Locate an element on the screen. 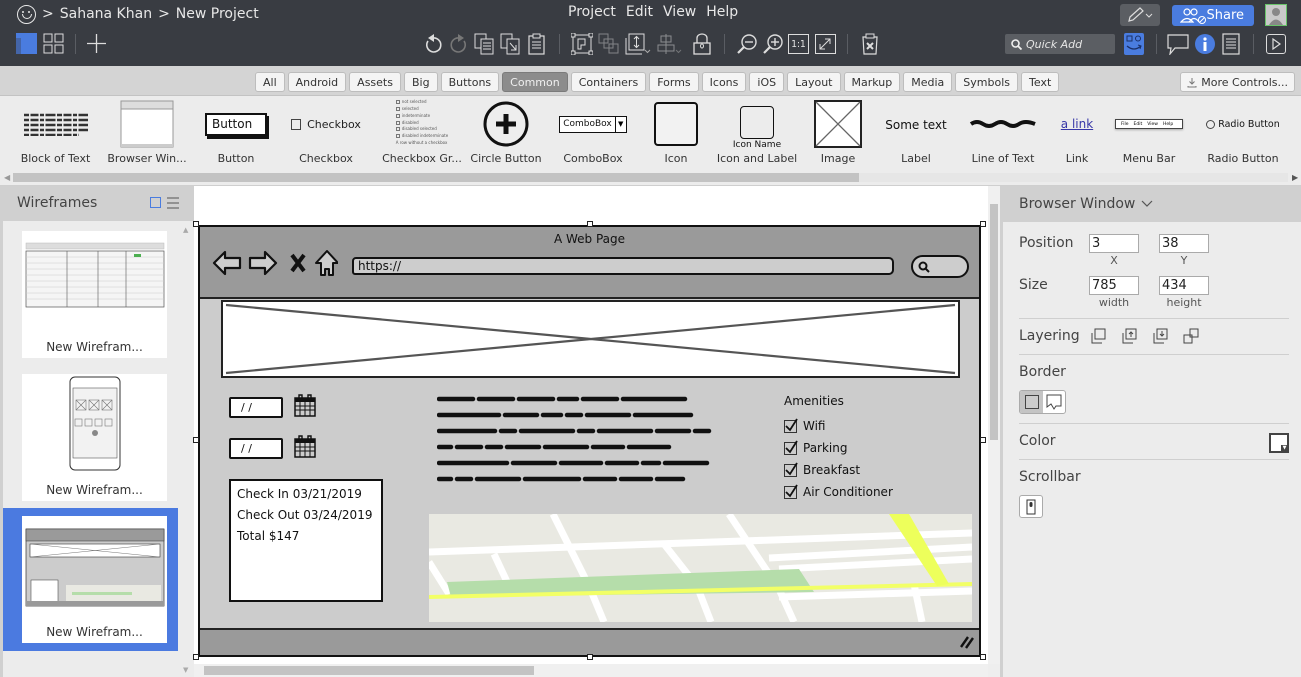 This screenshot has height=677, width=1301. library-tab-big: Big is located at coordinates (420, 82).